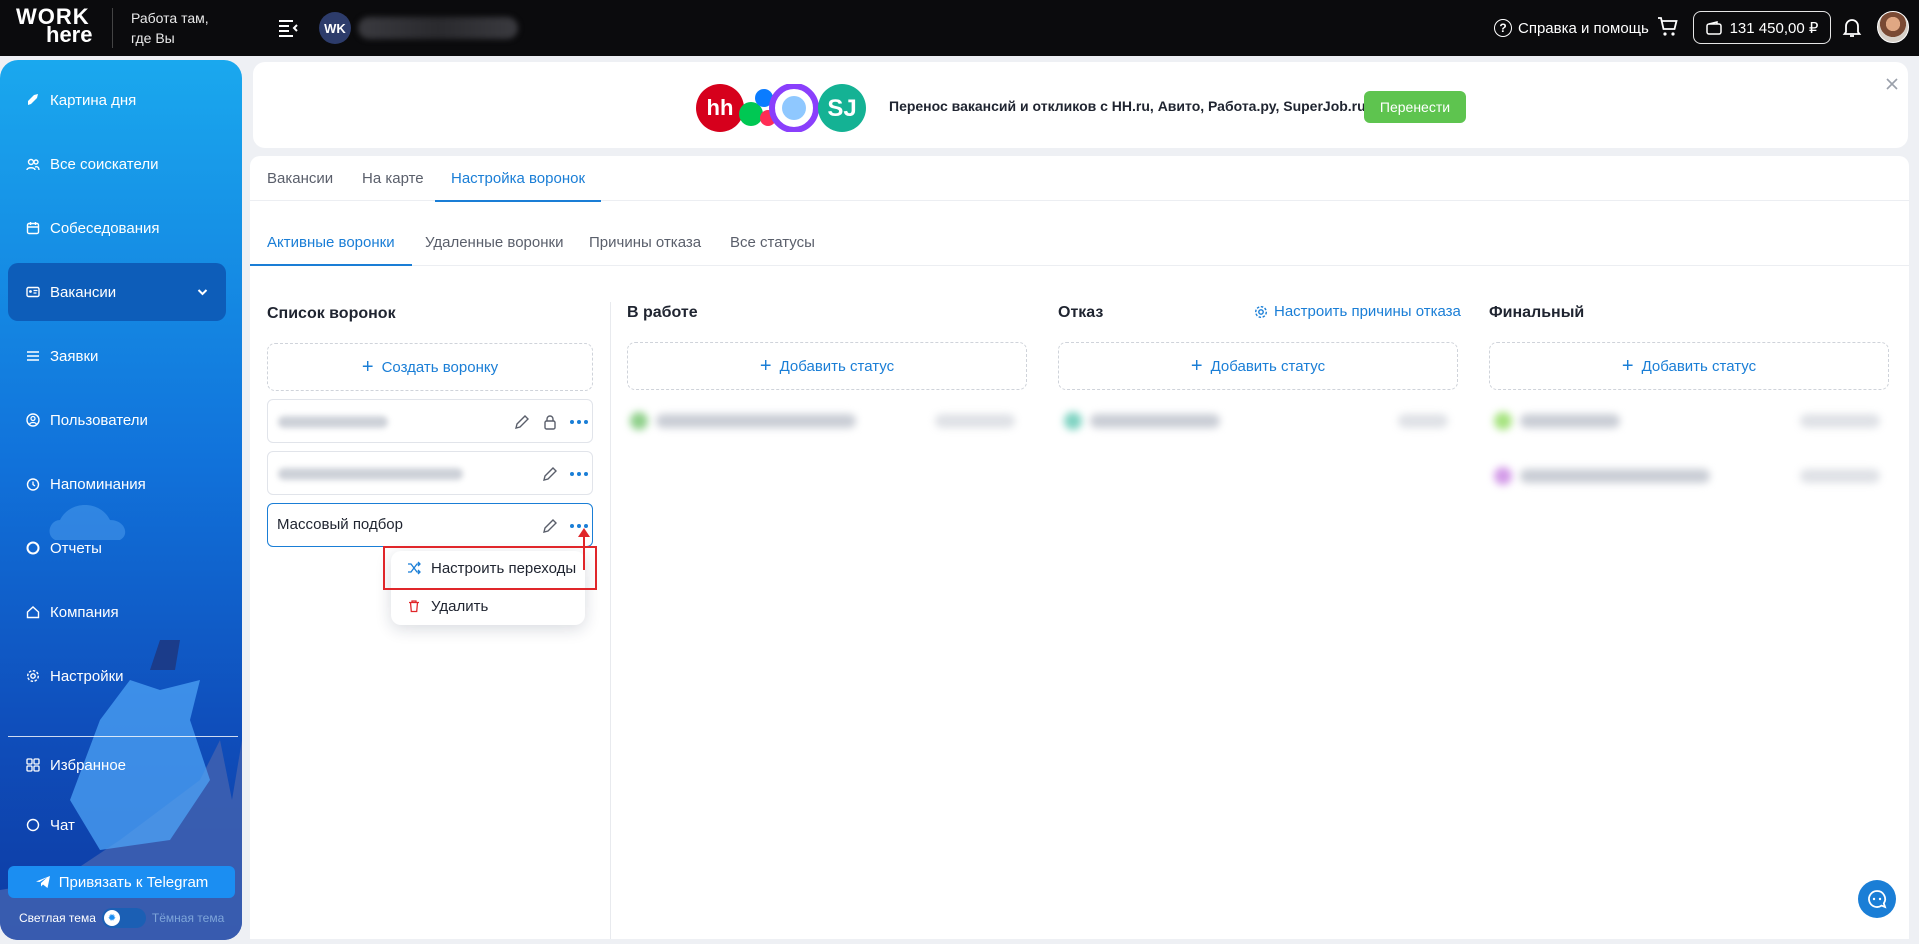  I want to click on telegram-button-label: Привязать к Telegram, so click(133, 882).